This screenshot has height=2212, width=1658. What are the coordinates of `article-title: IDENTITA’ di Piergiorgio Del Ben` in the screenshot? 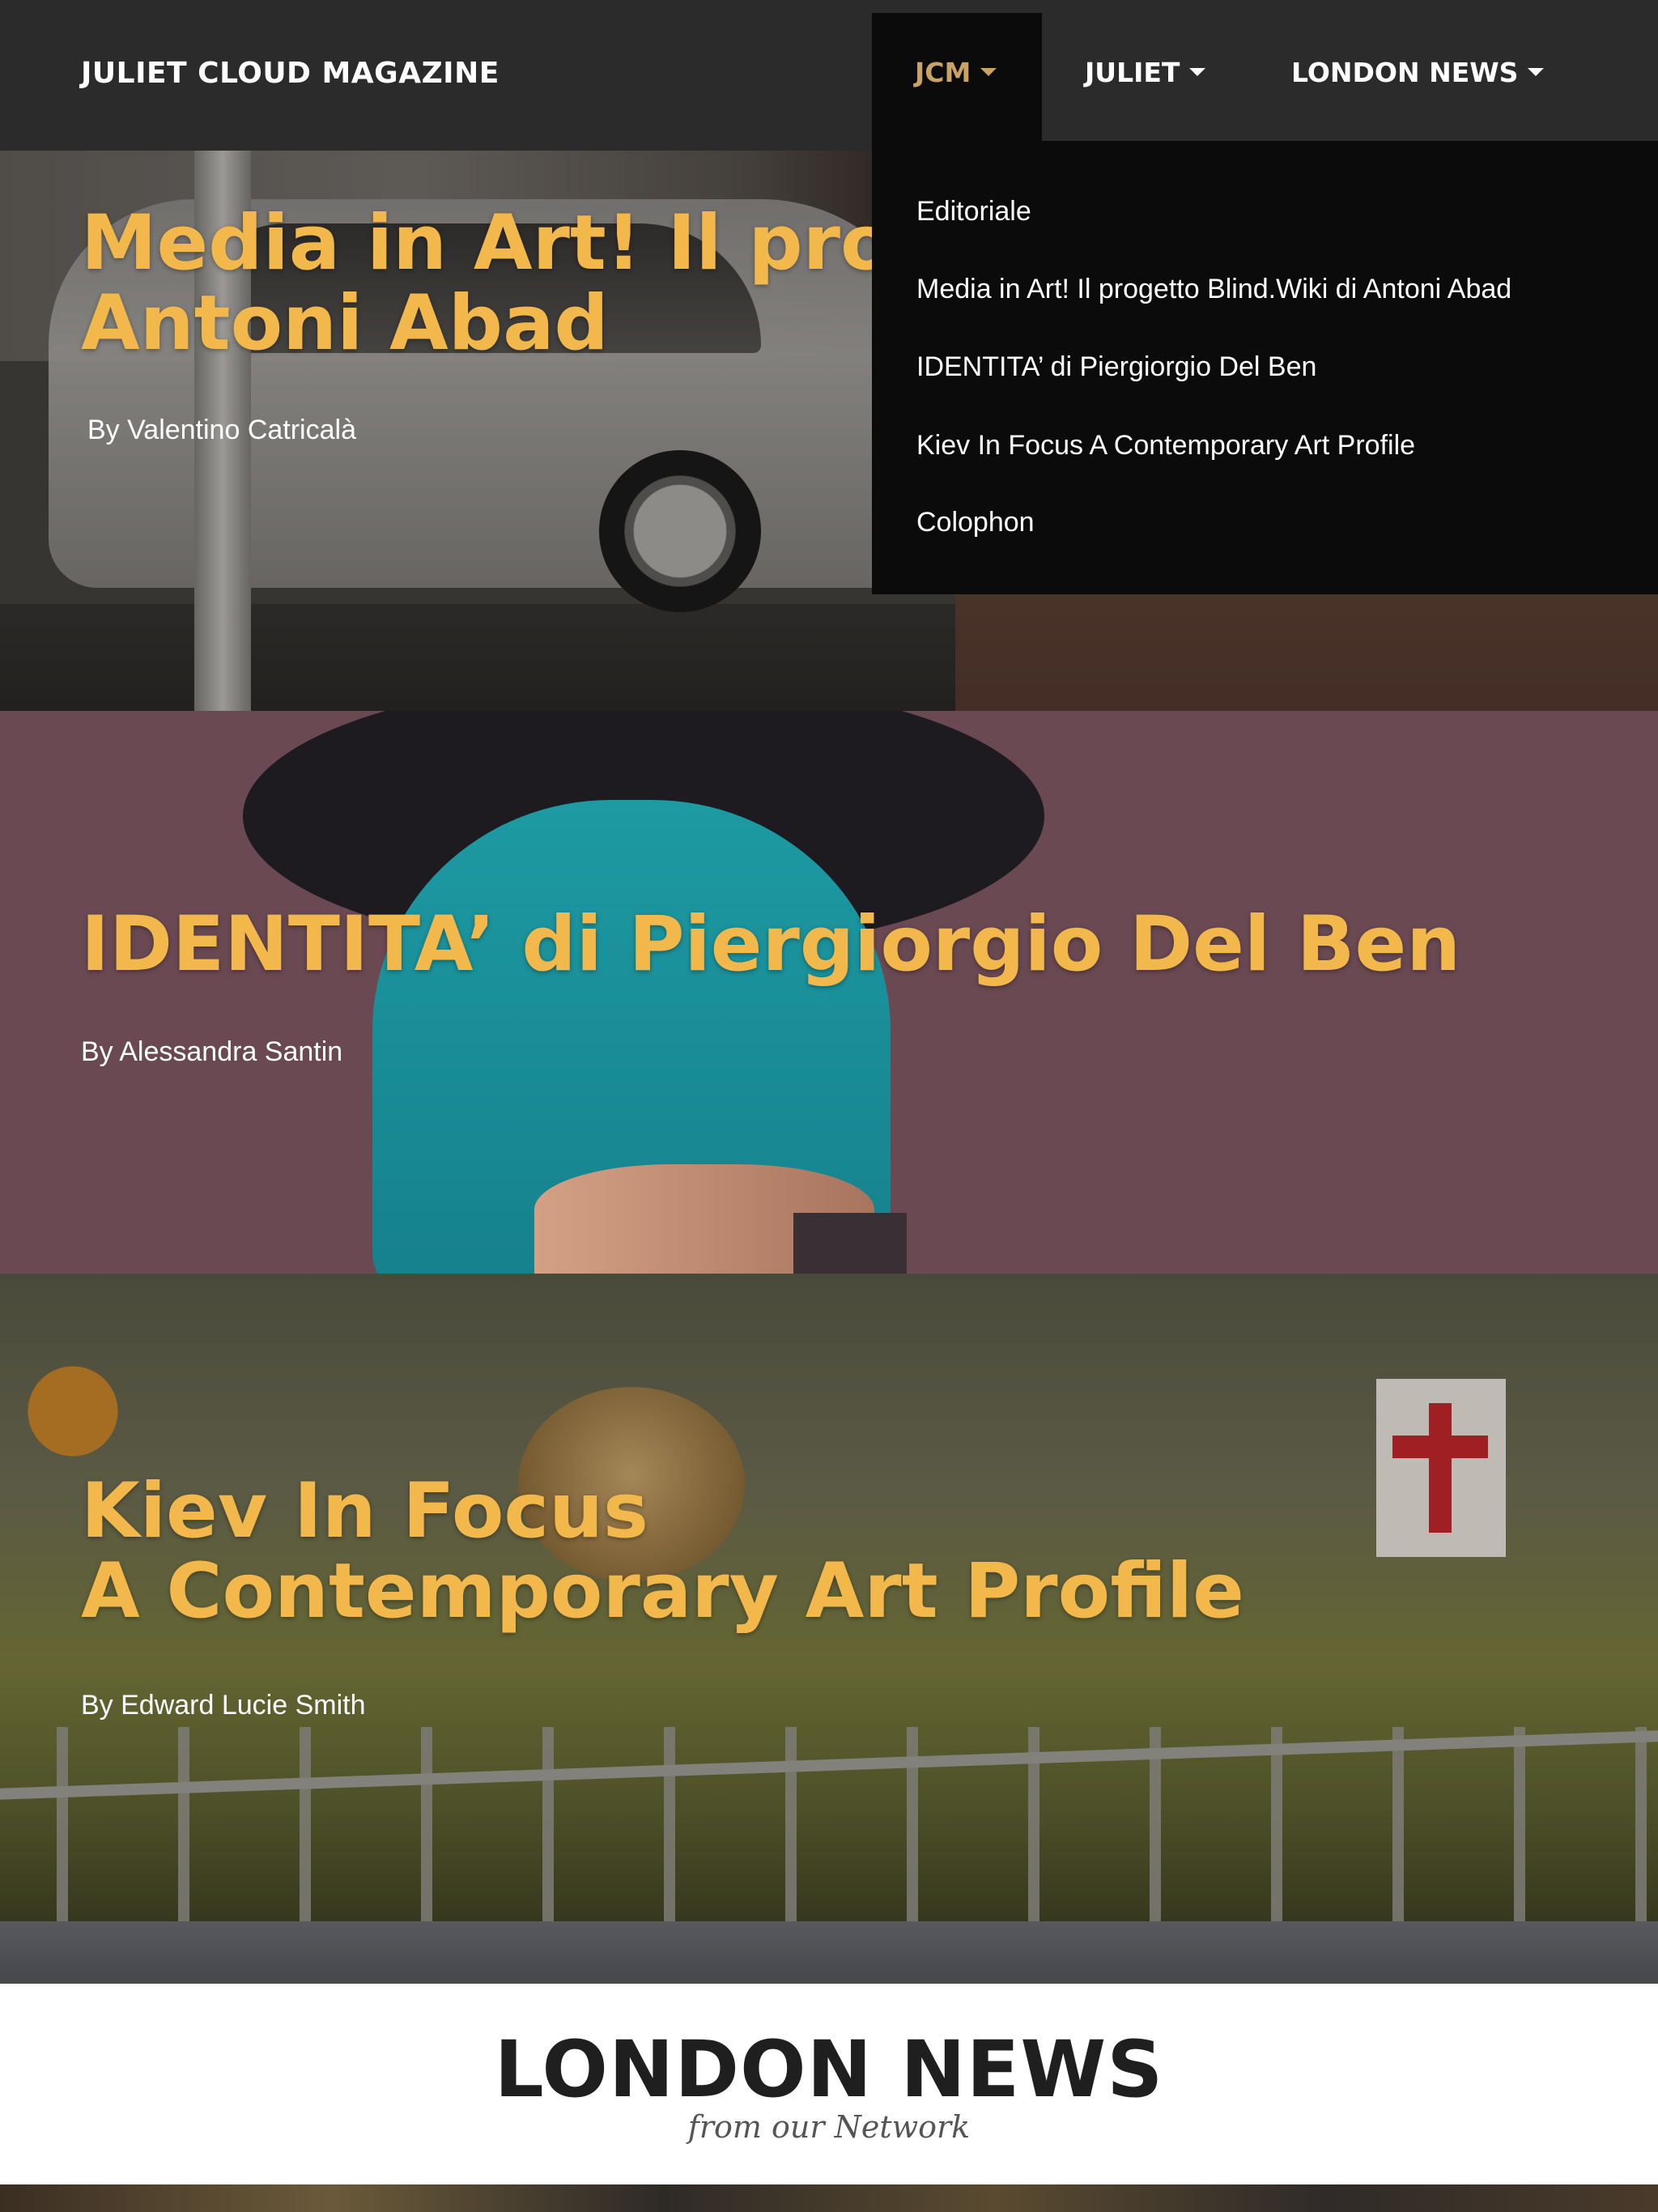 It's located at (770, 944).